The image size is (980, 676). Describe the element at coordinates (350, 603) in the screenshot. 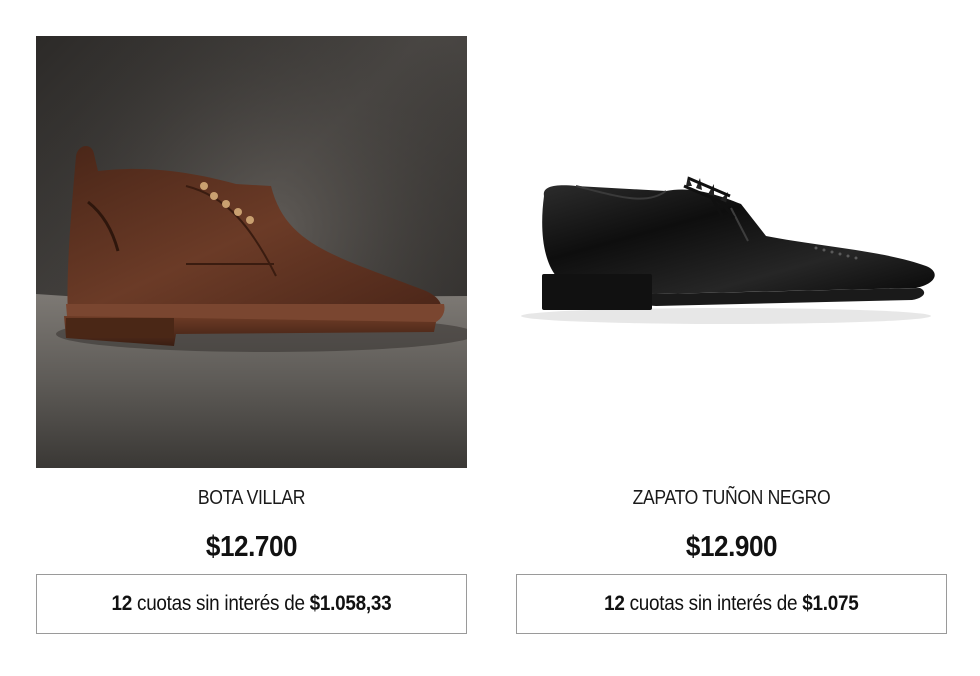

I see `installments-amount: $1.058,33` at that location.